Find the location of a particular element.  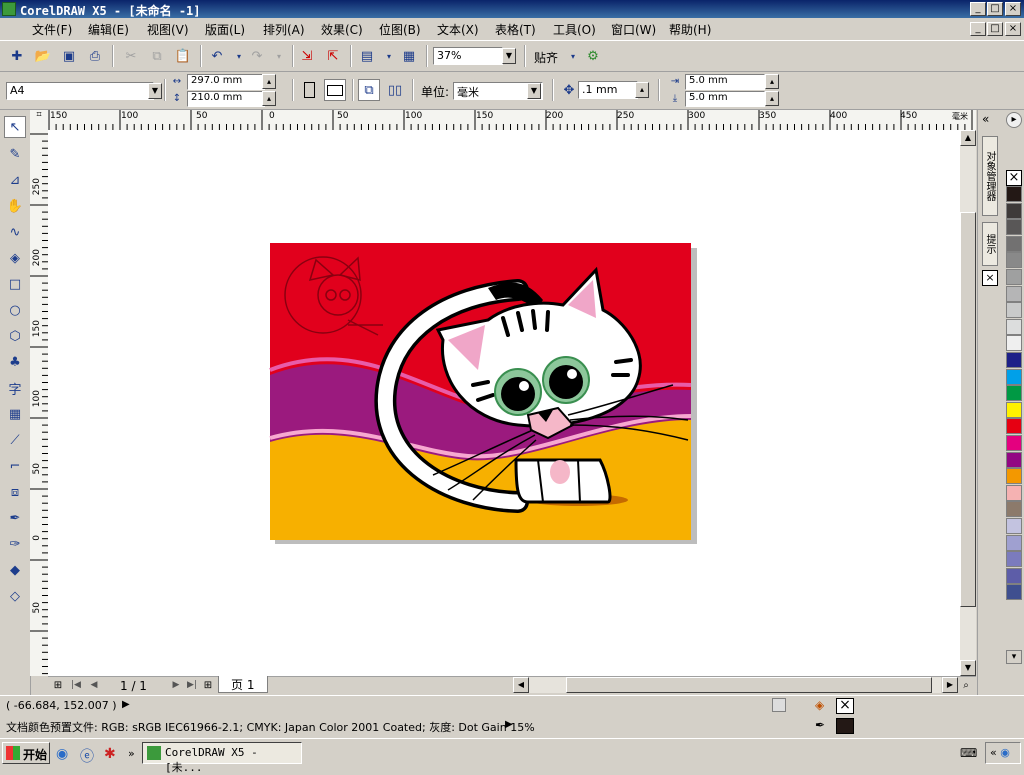

keyboard-tray-icon: ⌨ is located at coordinates (968, 753).